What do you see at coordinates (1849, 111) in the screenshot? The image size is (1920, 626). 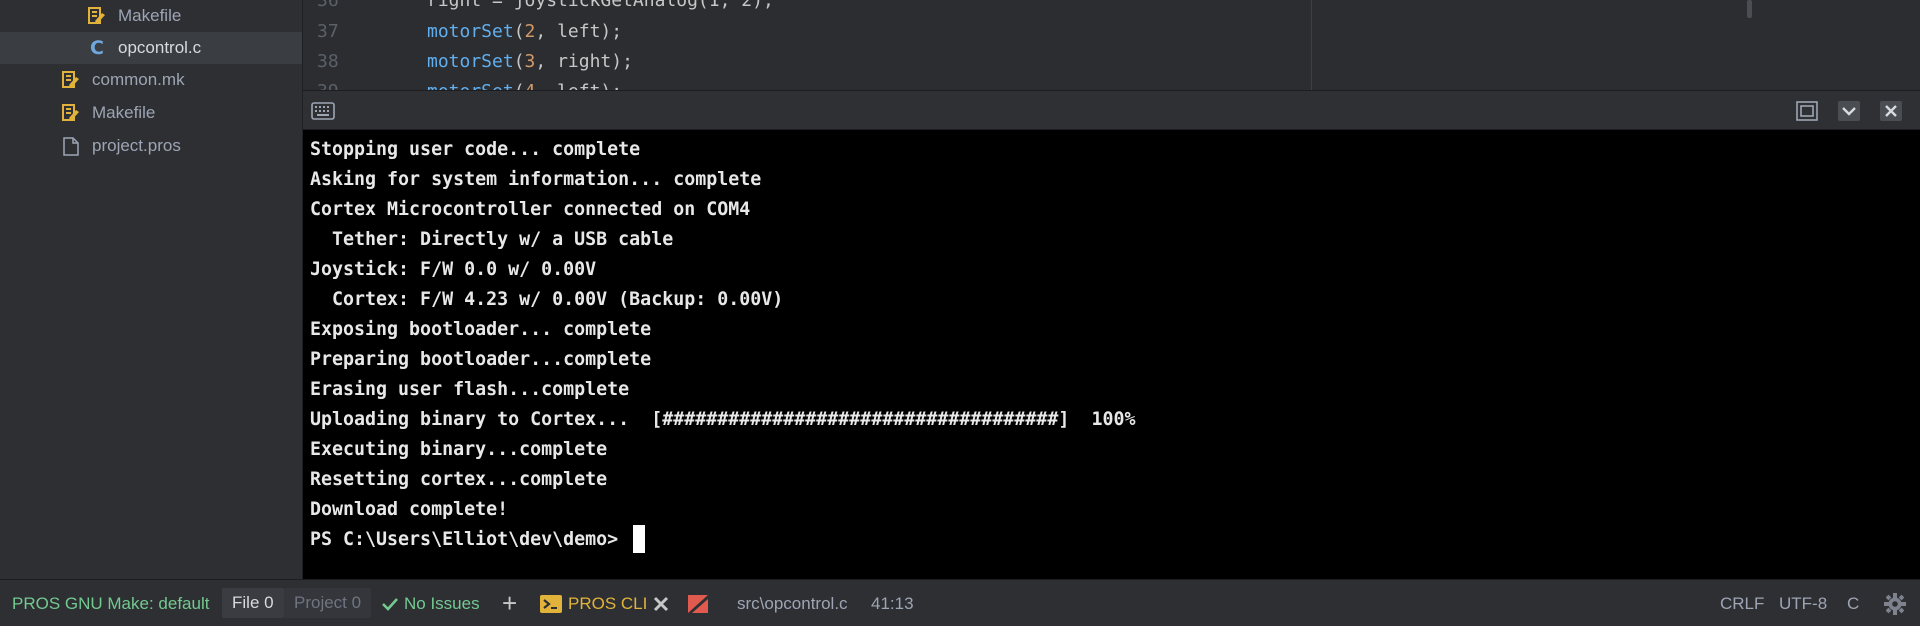 I see `chevron-down-icon` at bounding box center [1849, 111].